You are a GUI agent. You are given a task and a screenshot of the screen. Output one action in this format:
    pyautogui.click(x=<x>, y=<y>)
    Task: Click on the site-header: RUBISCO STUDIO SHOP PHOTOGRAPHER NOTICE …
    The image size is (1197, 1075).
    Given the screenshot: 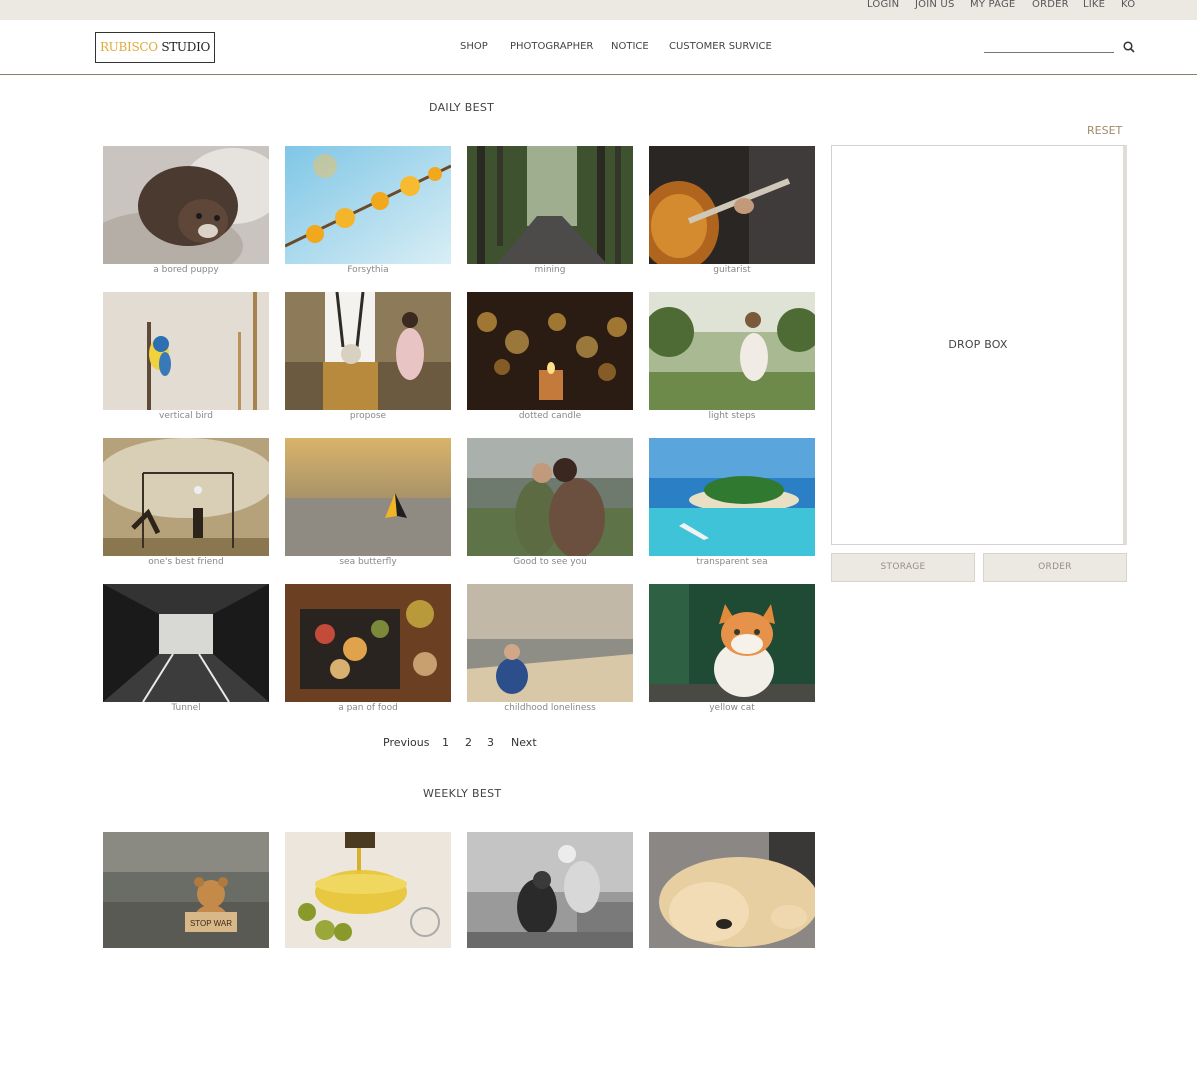 What is the action you would take?
    pyautogui.click(x=598, y=47)
    